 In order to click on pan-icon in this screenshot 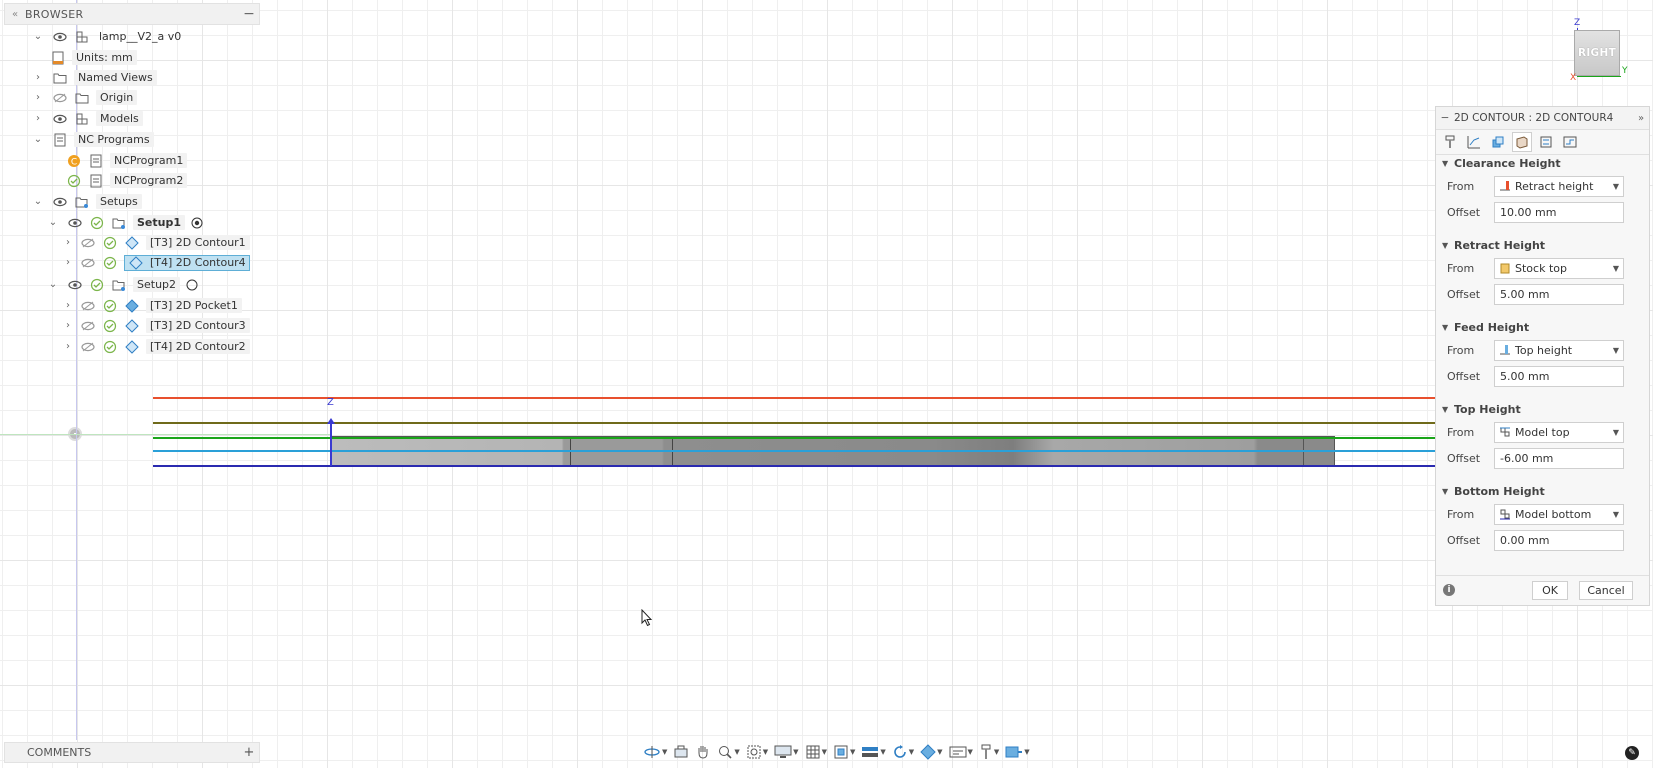, I will do `click(703, 752)`.